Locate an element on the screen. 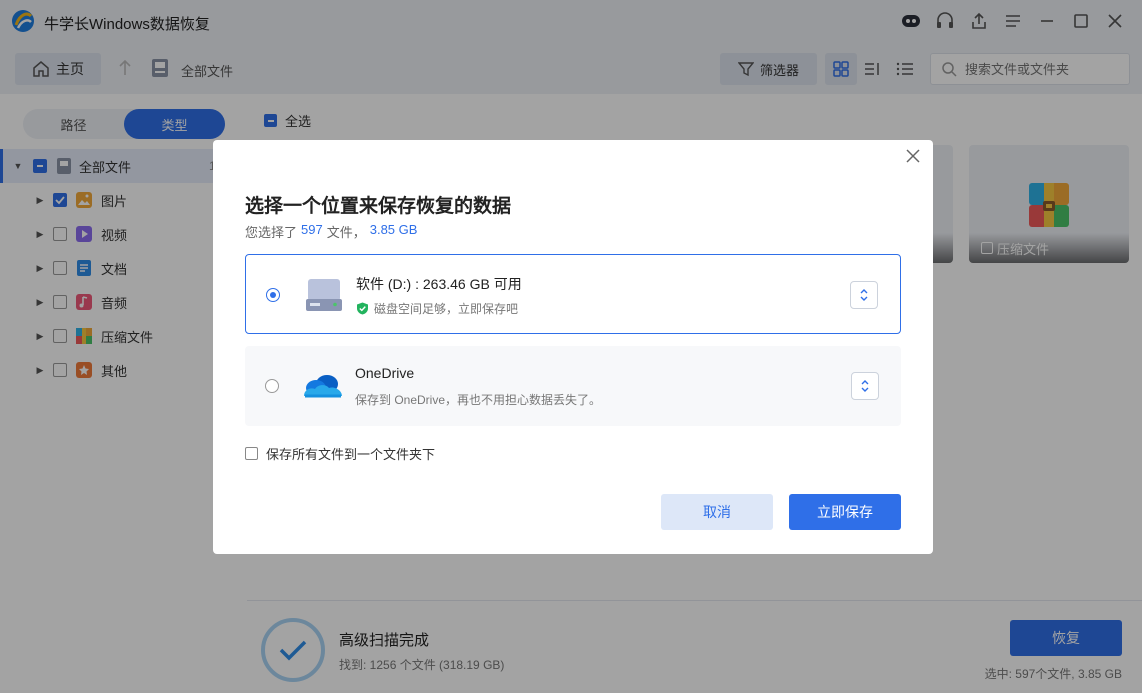 Image resolution: width=1142 pixels, height=693 pixels. save-one-folder-label: 保存所有文件到一个文件夹下 is located at coordinates (351, 454).